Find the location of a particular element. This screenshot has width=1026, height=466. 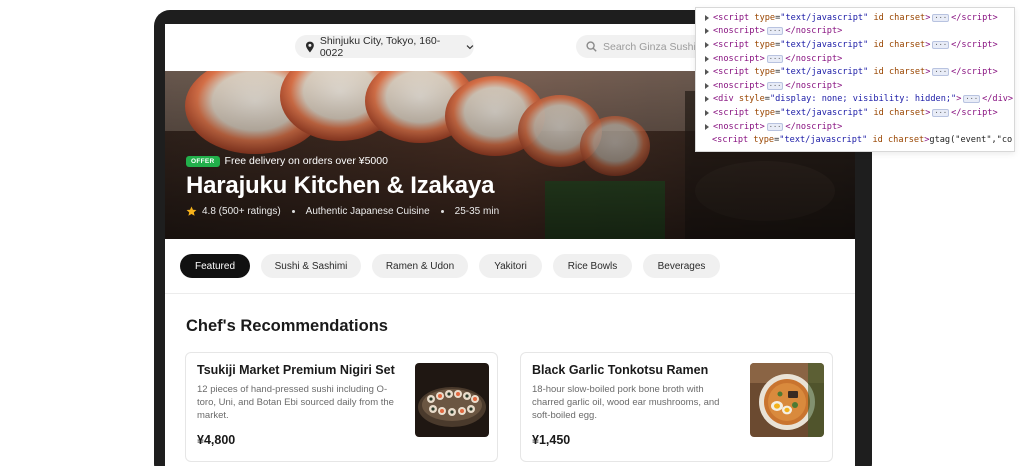

restaurant-name: Harajuku Kitchen & Izakaya is located at coordinates (340, 185).